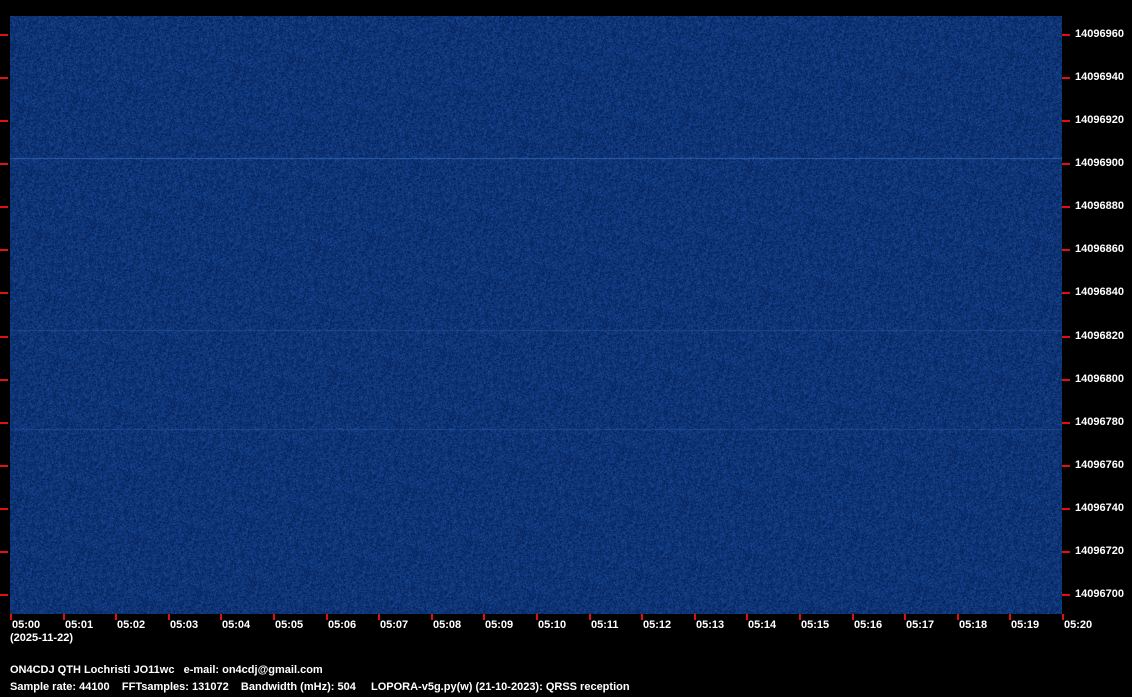  I want to click on time-tick-label: 05:09, so click(499, 625).